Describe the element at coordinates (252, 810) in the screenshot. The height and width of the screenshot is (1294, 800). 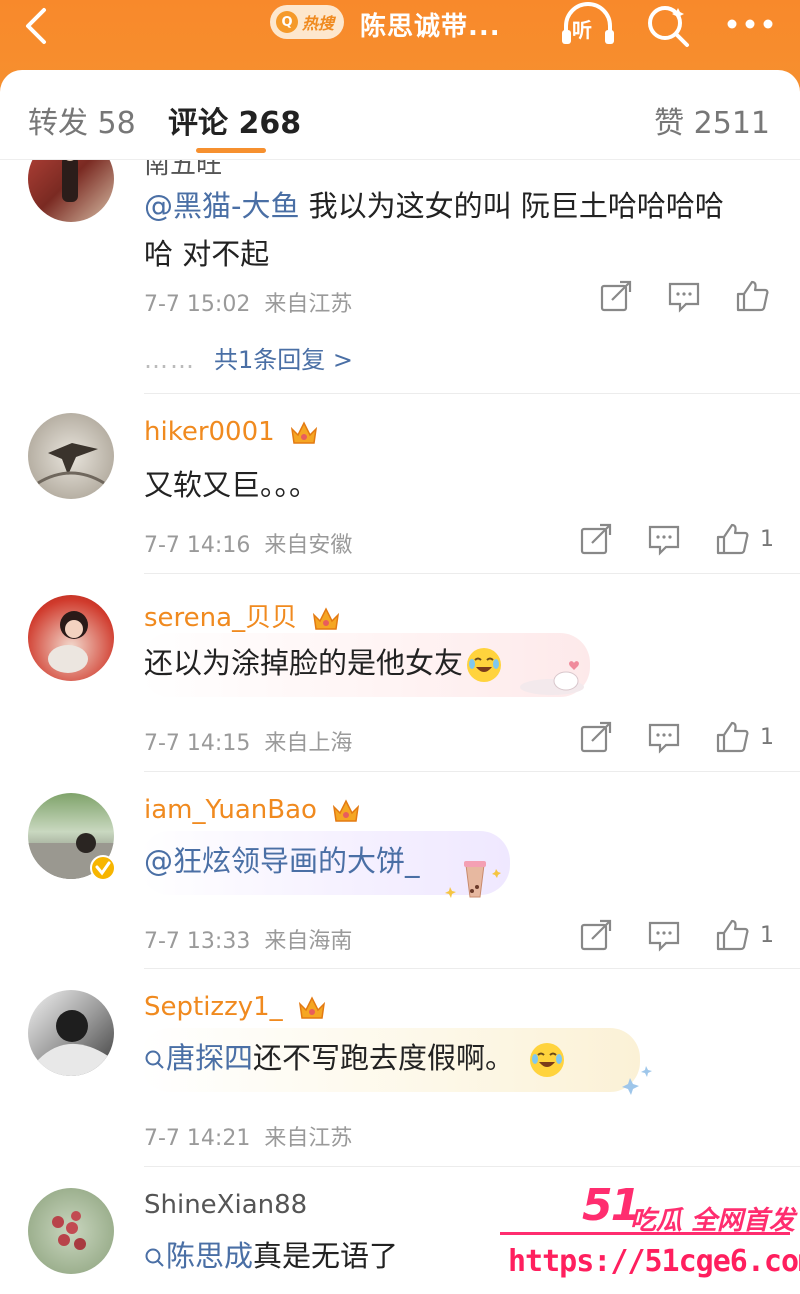
I see `comment-username: iam_YuanBao` at that location.